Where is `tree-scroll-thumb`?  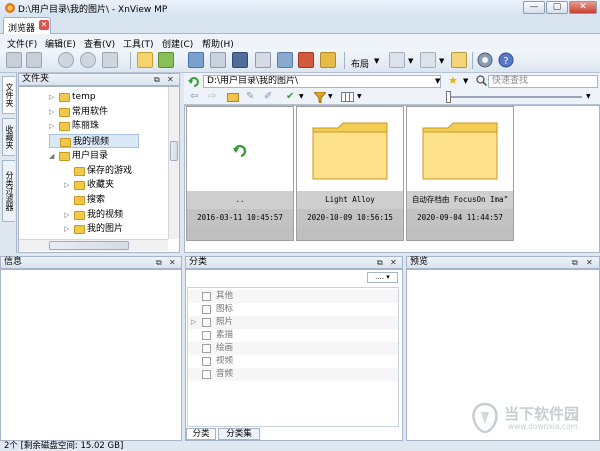 tree-scroll-thumb is located at coordinates (174, 151).